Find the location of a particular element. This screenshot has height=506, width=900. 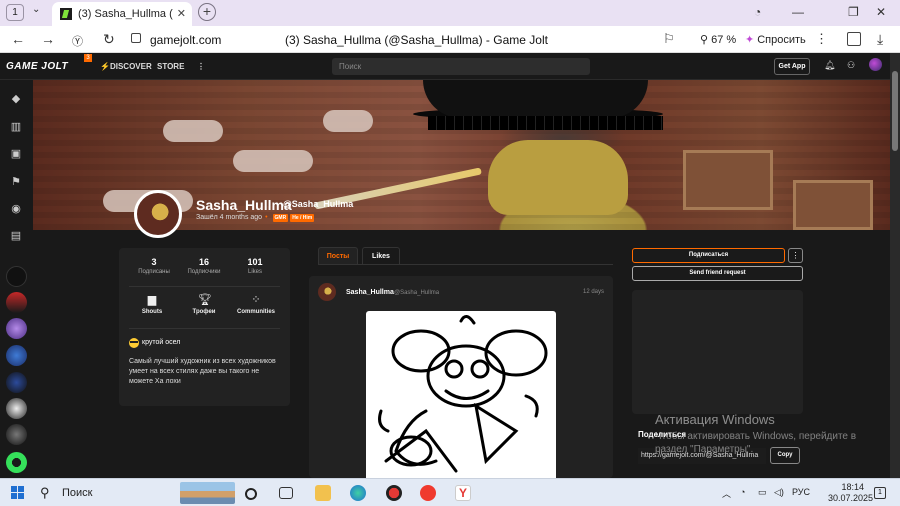

activation-watermark-title: Активация Windows is located at coordinates (715, 419).